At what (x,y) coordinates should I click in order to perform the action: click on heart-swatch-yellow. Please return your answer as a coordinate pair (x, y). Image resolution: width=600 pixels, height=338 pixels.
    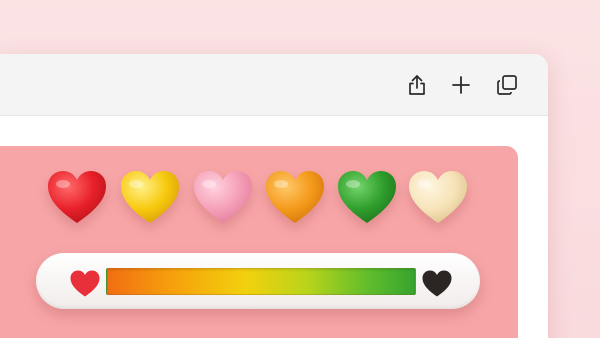
    Looking at the image, I should click on (150, 198).